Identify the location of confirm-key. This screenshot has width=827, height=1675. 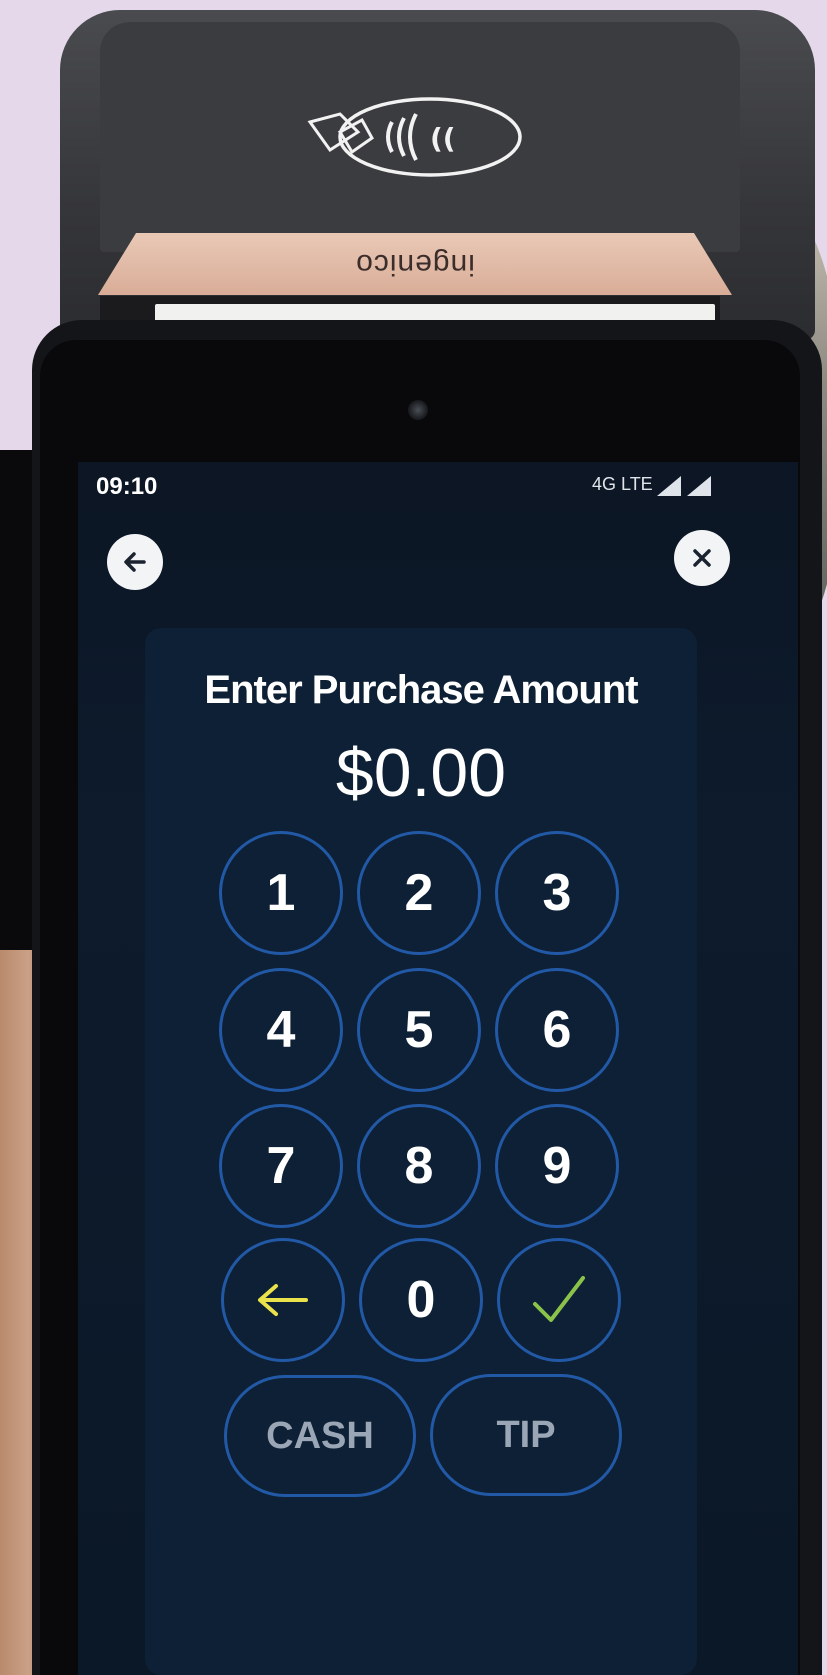
(559, 1300).